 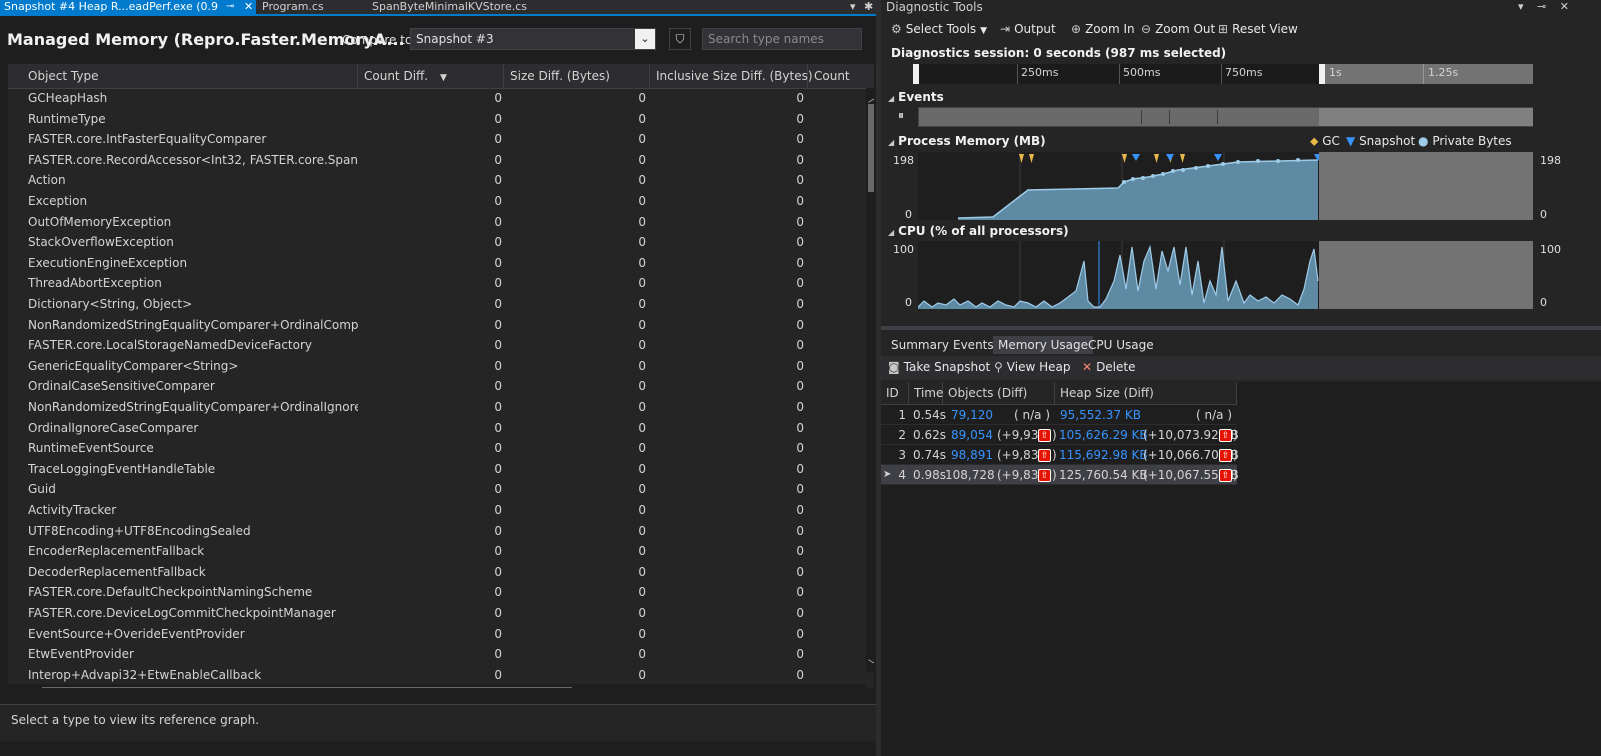 I want to click on table-row: RuntimeEventSource 0 0 0, so click(x=441, y=448).